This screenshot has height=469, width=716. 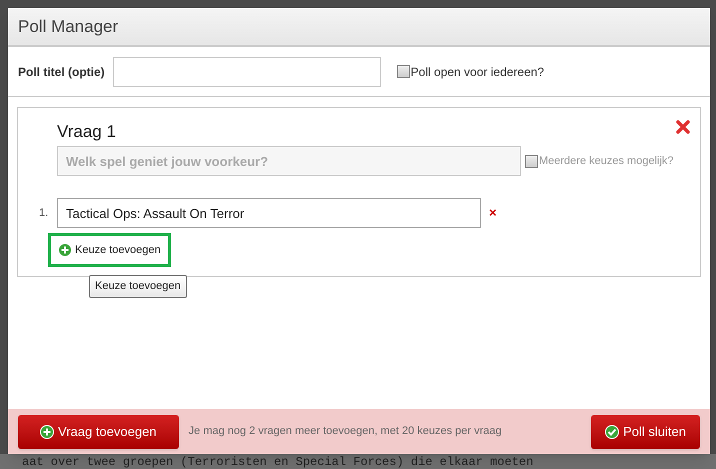 What do you see at coordinates (278, 461) in the screenshot?
I see `background-text: aat over twee groepen (Terroristen en Special Forces) die elkaar moeten` at bounding box center [278, 461].